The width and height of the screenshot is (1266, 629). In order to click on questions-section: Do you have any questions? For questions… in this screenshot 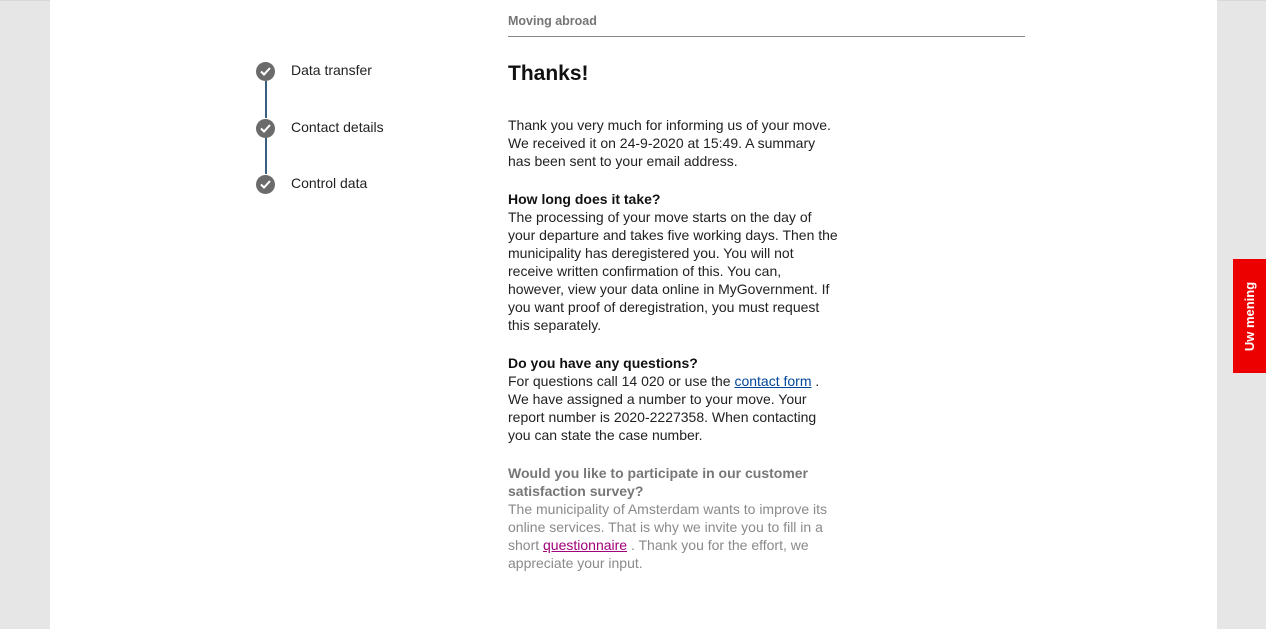, I will do `click(673, 399)`.